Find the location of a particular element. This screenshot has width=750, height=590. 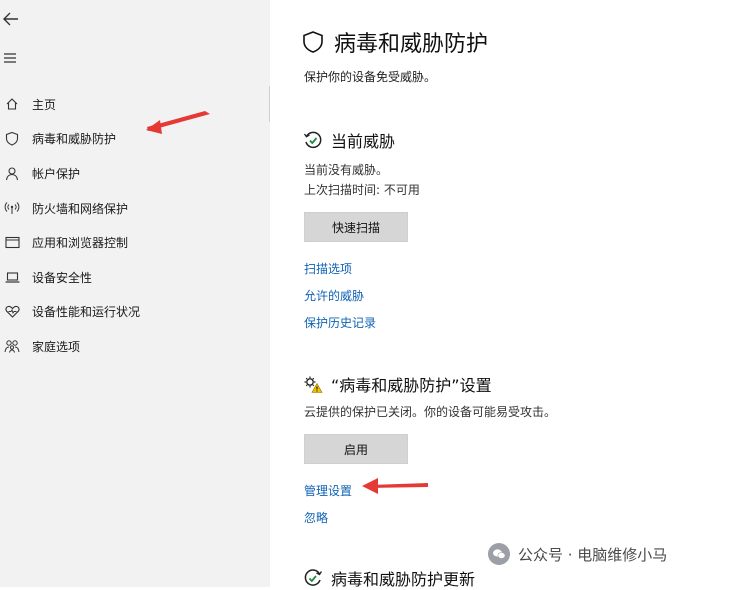

enable-button: 启用 is located at coordinates (356, 449).